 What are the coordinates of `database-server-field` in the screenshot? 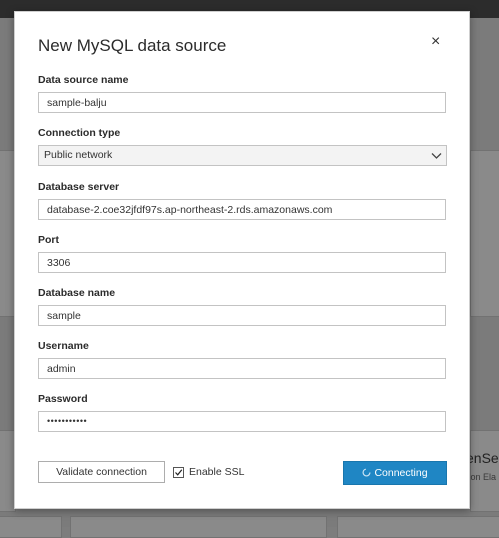 It's located at (242, 209).